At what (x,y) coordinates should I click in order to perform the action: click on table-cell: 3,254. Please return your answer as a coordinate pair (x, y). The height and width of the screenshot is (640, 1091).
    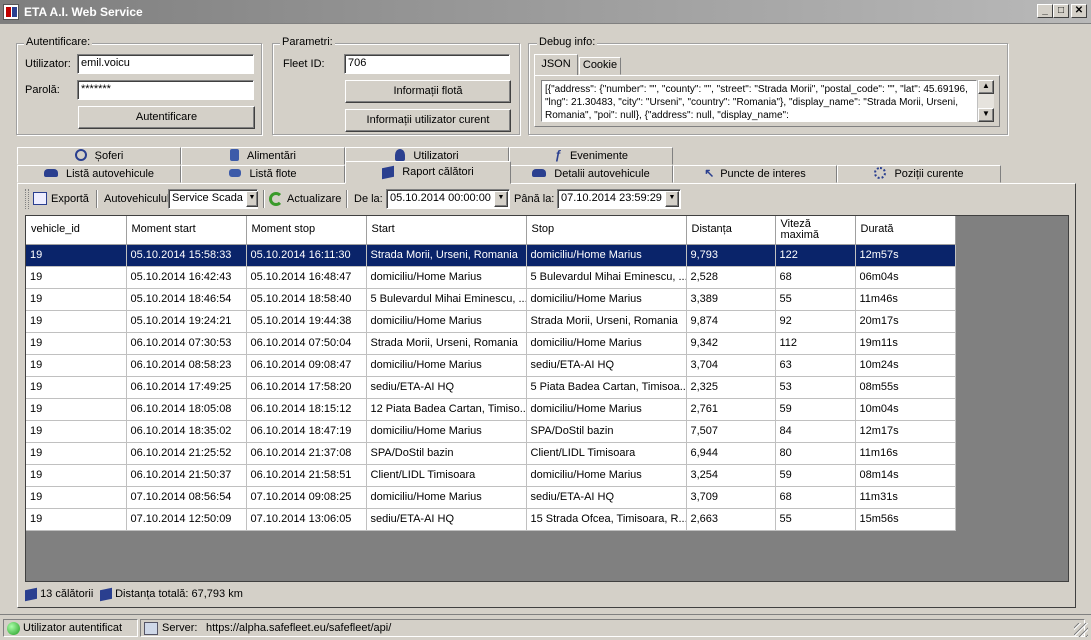
    Looking at the image, I should click on (731, 475).